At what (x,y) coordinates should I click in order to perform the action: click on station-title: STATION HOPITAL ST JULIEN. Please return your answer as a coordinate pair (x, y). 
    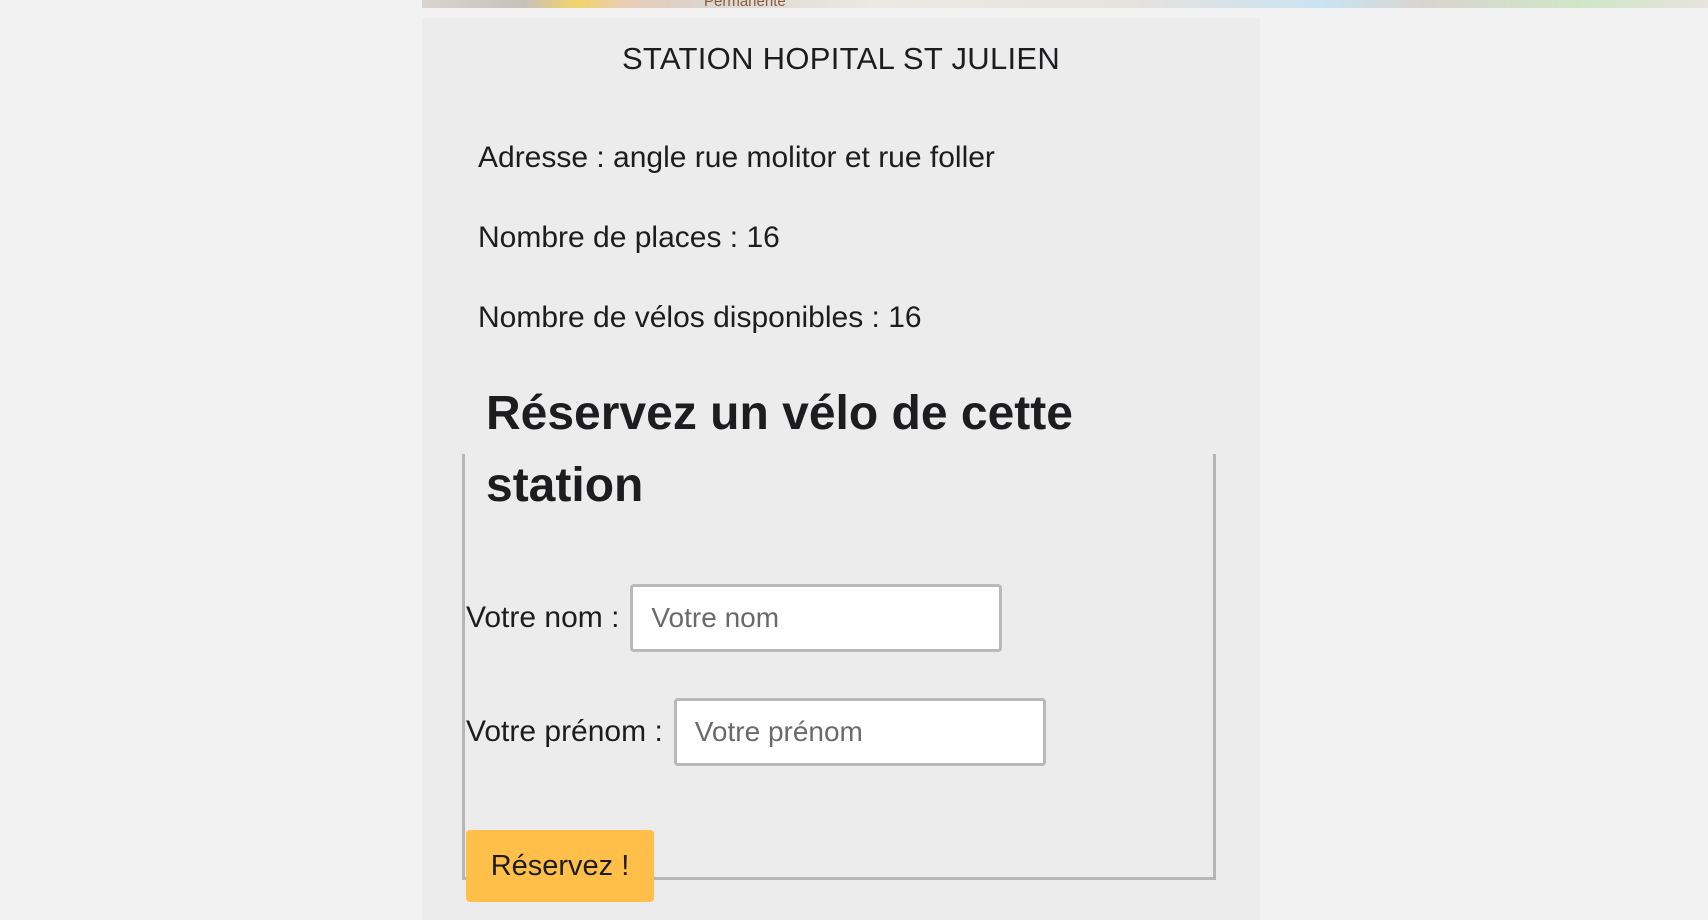
    Looking at the image, I should click on (841, 58).